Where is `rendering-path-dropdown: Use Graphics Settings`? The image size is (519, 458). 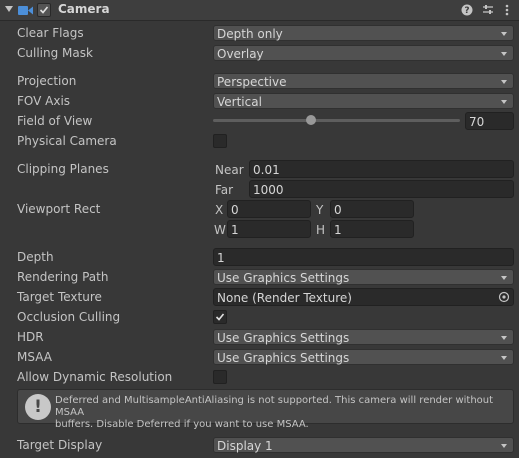
rendering-path-dropdown: Use Graphics Settings is located at coordinates (363, 277).